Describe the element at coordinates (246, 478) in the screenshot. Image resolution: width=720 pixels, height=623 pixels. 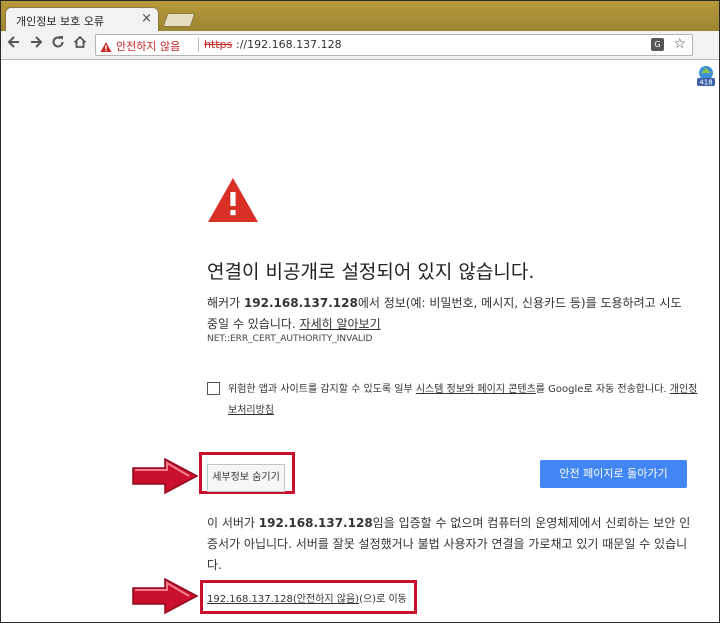
I see `hide-details-button: 세부정보 숨기기` at that location.